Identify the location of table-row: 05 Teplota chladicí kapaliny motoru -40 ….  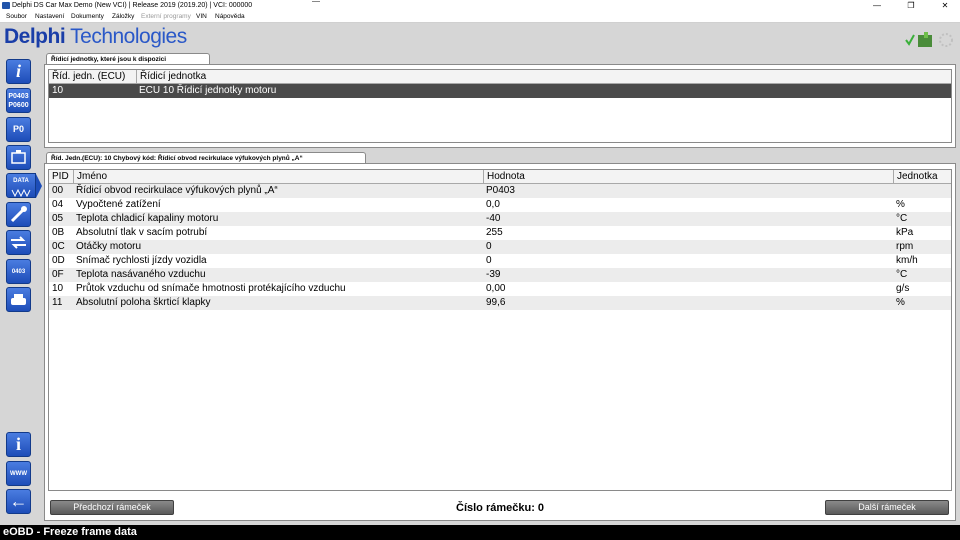
(500, 219).